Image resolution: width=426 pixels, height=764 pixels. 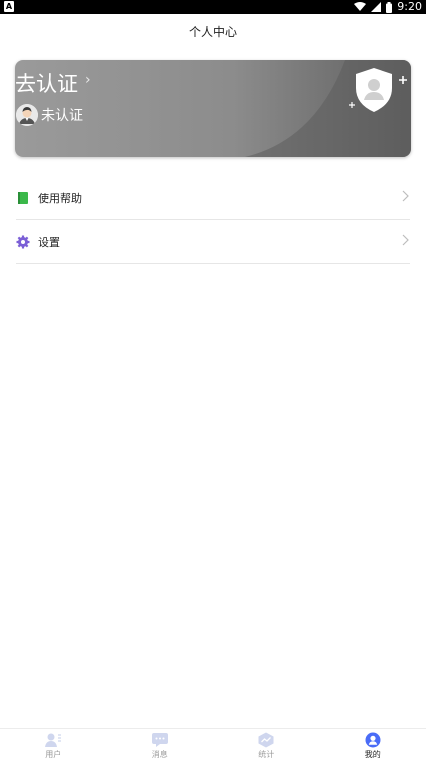 I want to click on menu-list: 使用帮助 设置, so click(x=213, y=220).